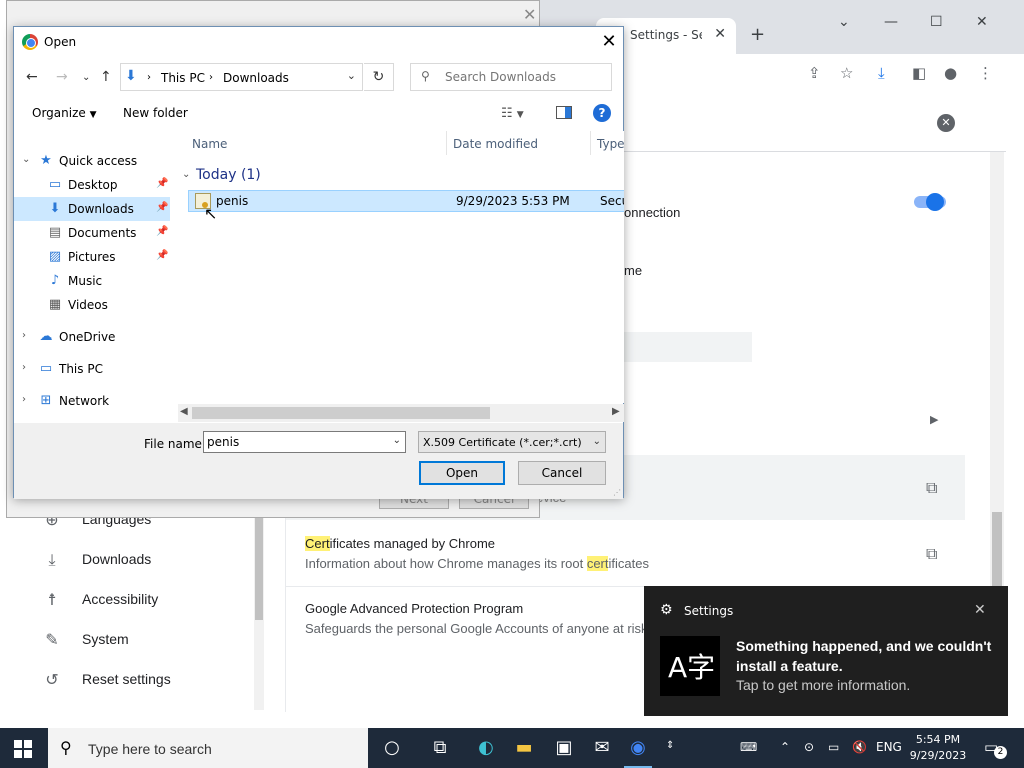 The height and width of the screenshot is (768, 1024). Describe the element at coordinates (55, 232) in the screenshot. I see `document-icon: ▤` at that location.